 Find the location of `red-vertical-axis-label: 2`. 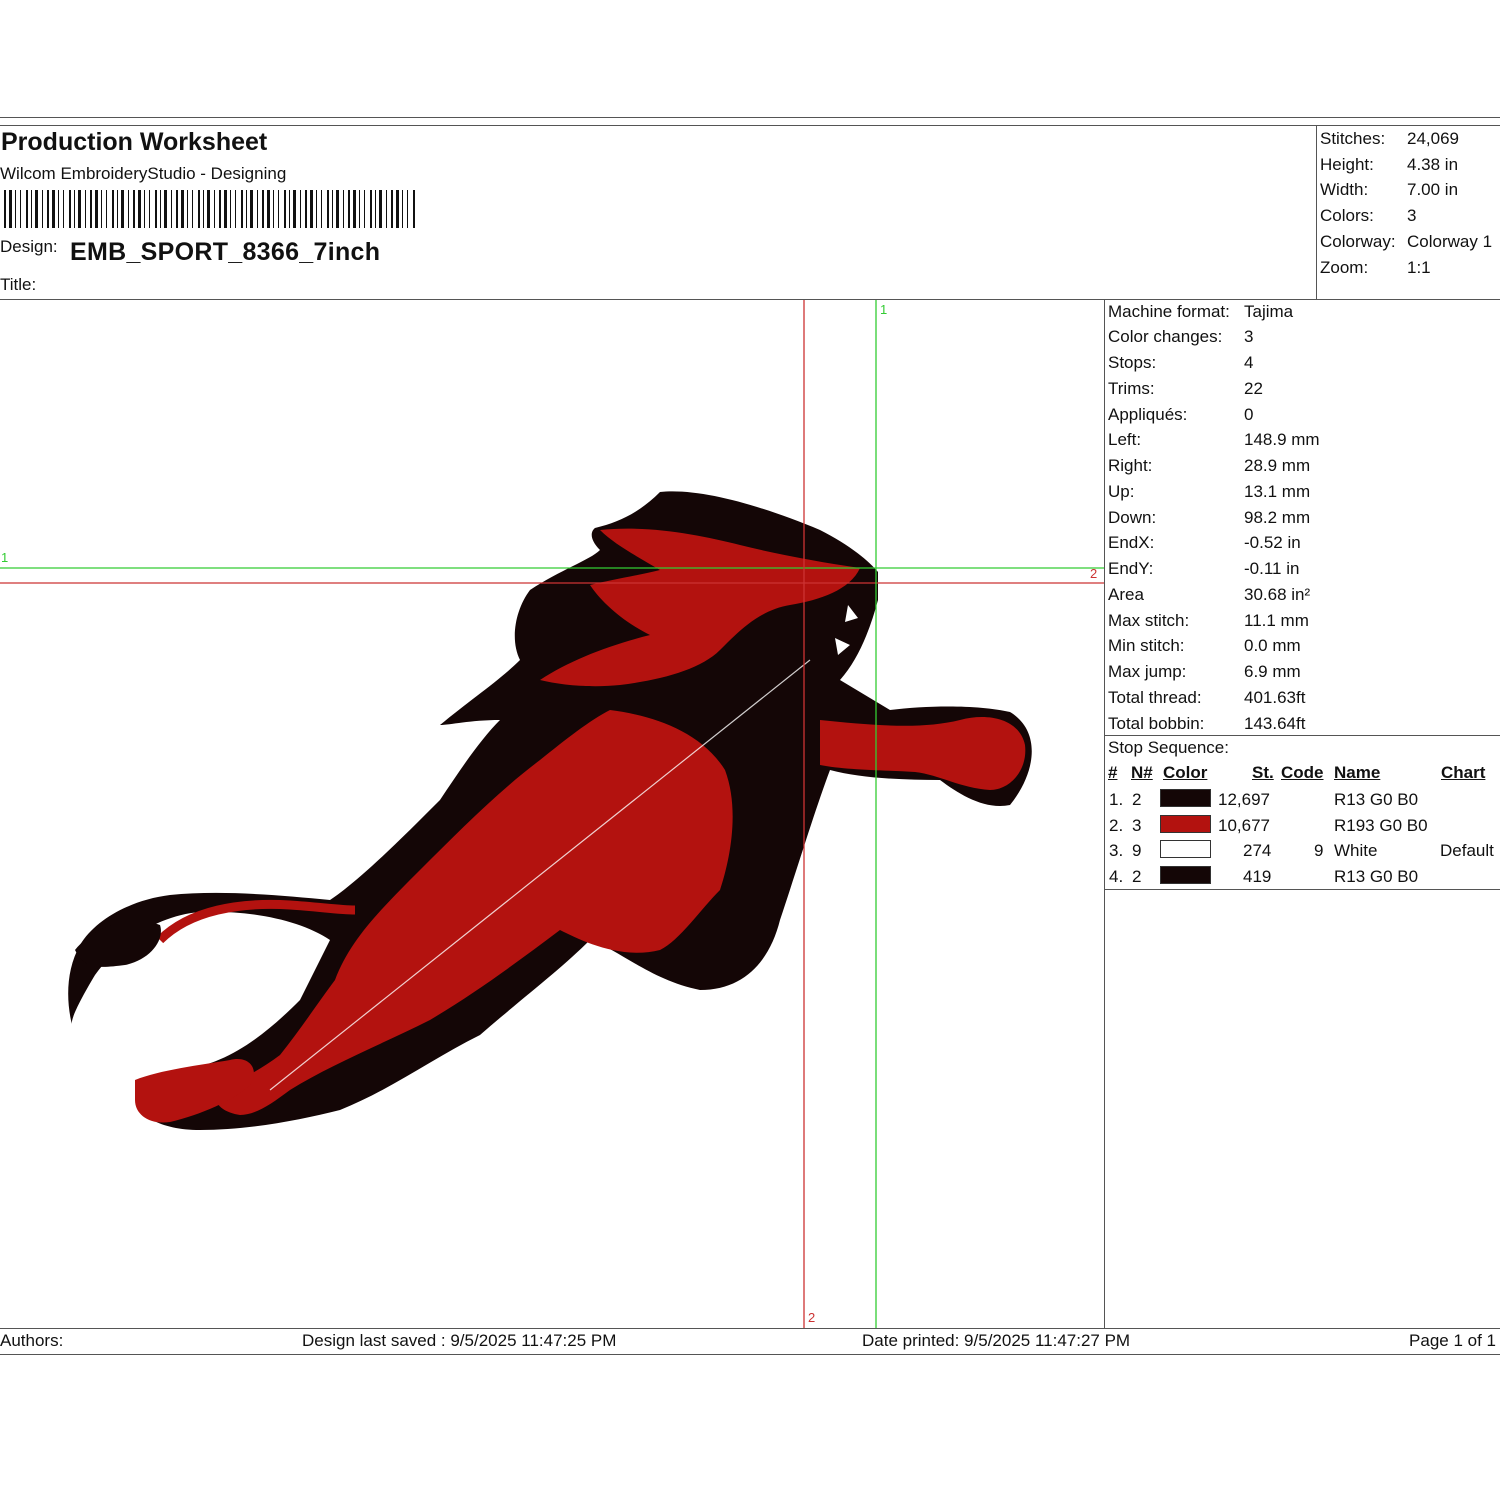

red-vertical-axis-label: 2 is located at coordinates (812, 1317).